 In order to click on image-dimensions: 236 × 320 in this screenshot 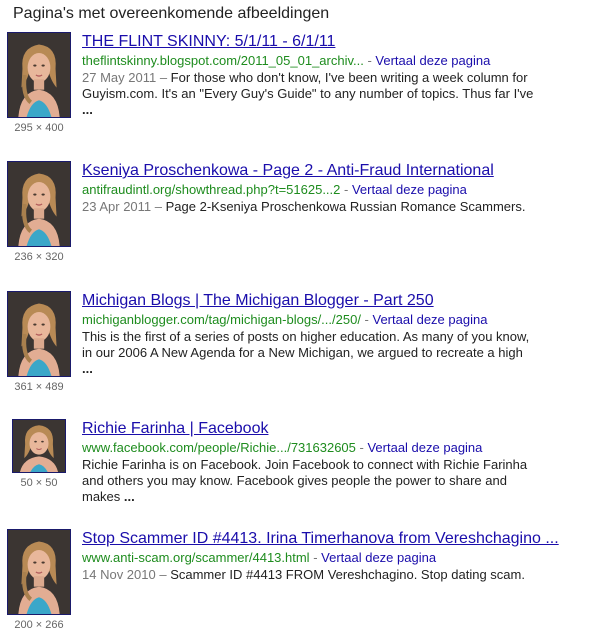, I will do `click(39, 257)`.